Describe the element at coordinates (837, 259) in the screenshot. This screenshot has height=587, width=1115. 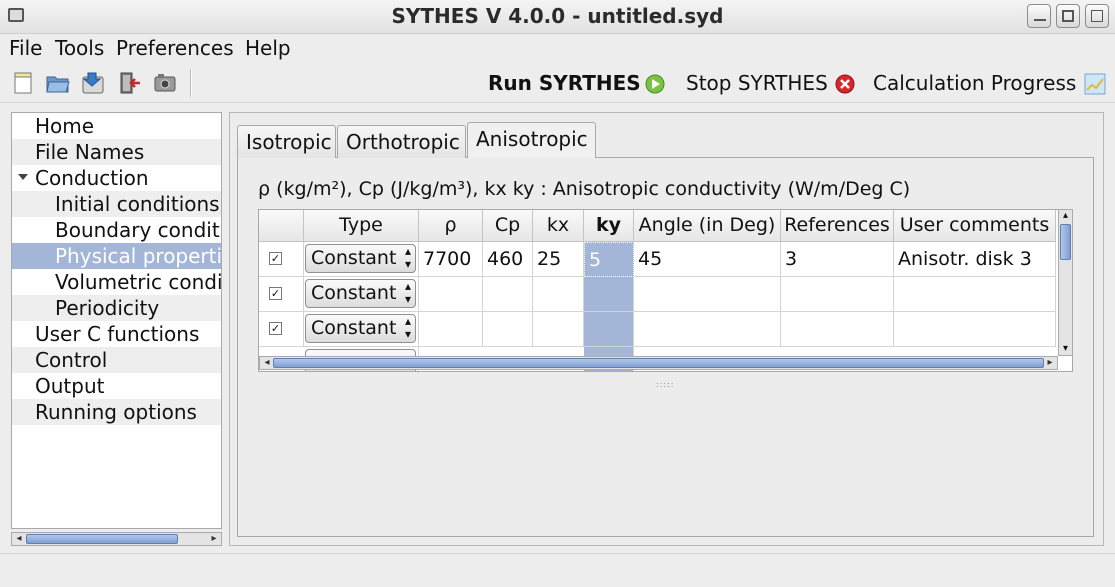
I see `references-cell: 3` at that location.